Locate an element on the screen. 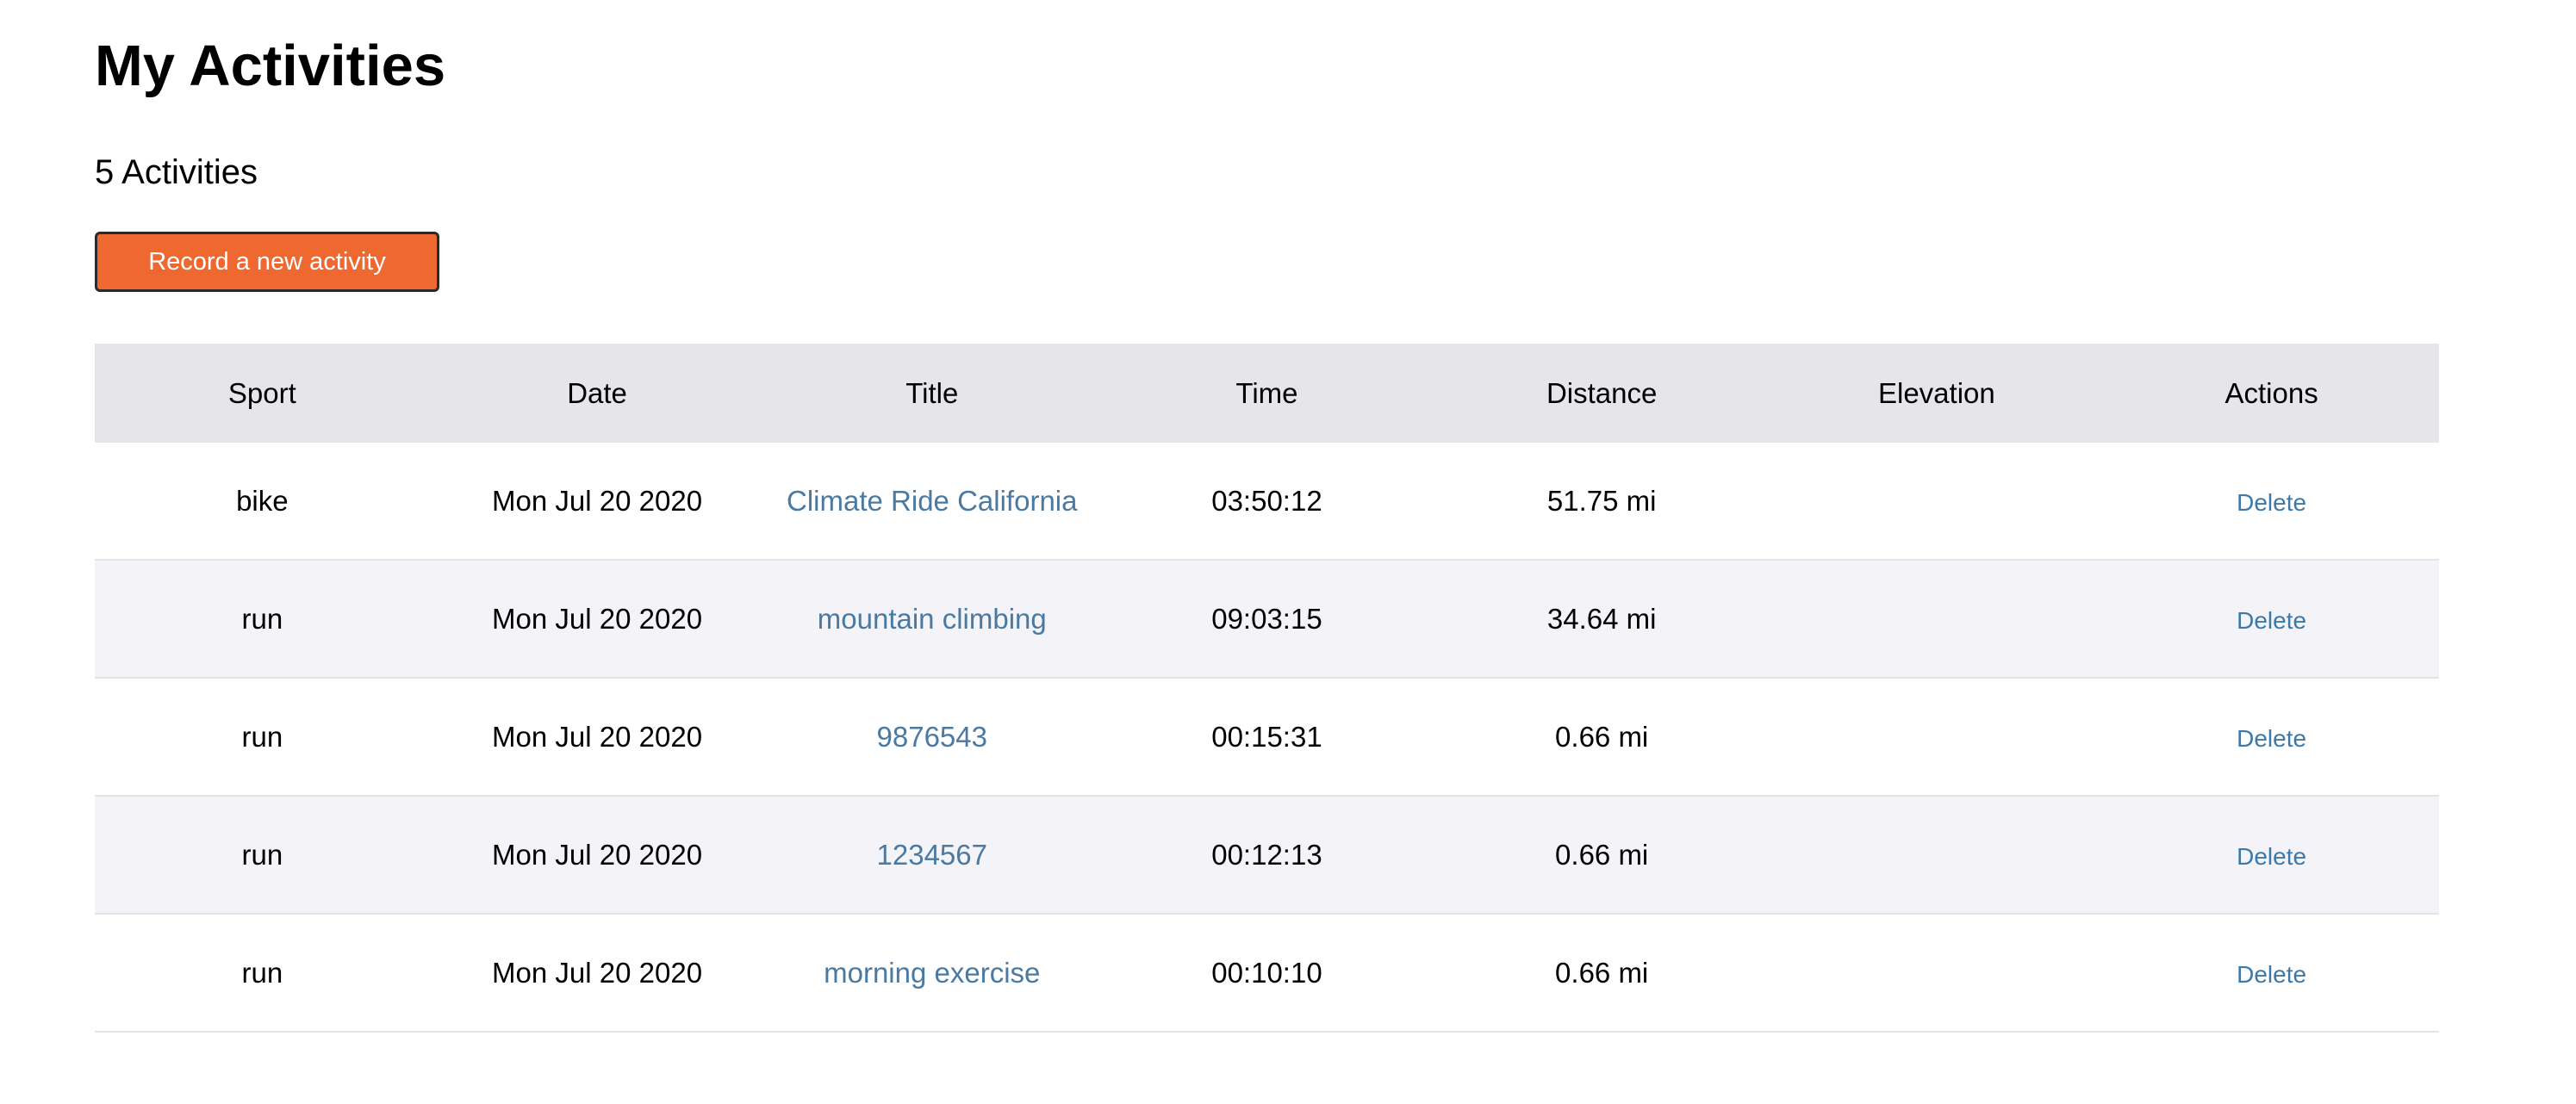 Image resolution: width=2576 pixels, height=1104 pixels. time-cell: 03:50:12 is located at coordinates (1266, 502).